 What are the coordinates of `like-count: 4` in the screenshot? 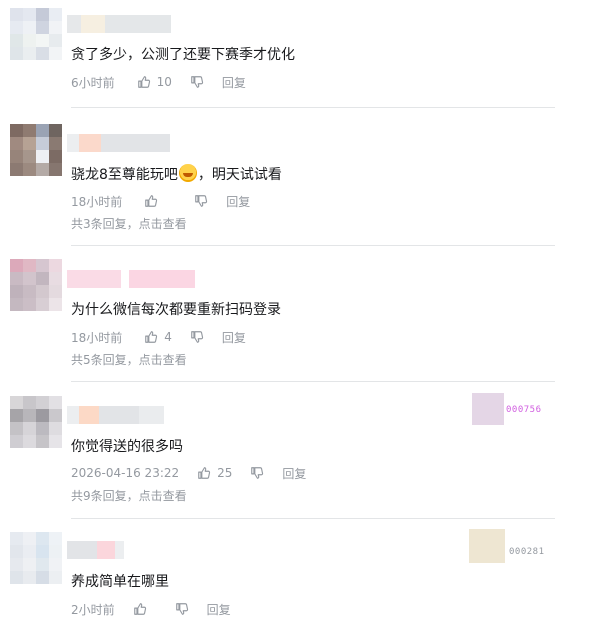 It's located at (168, 337).